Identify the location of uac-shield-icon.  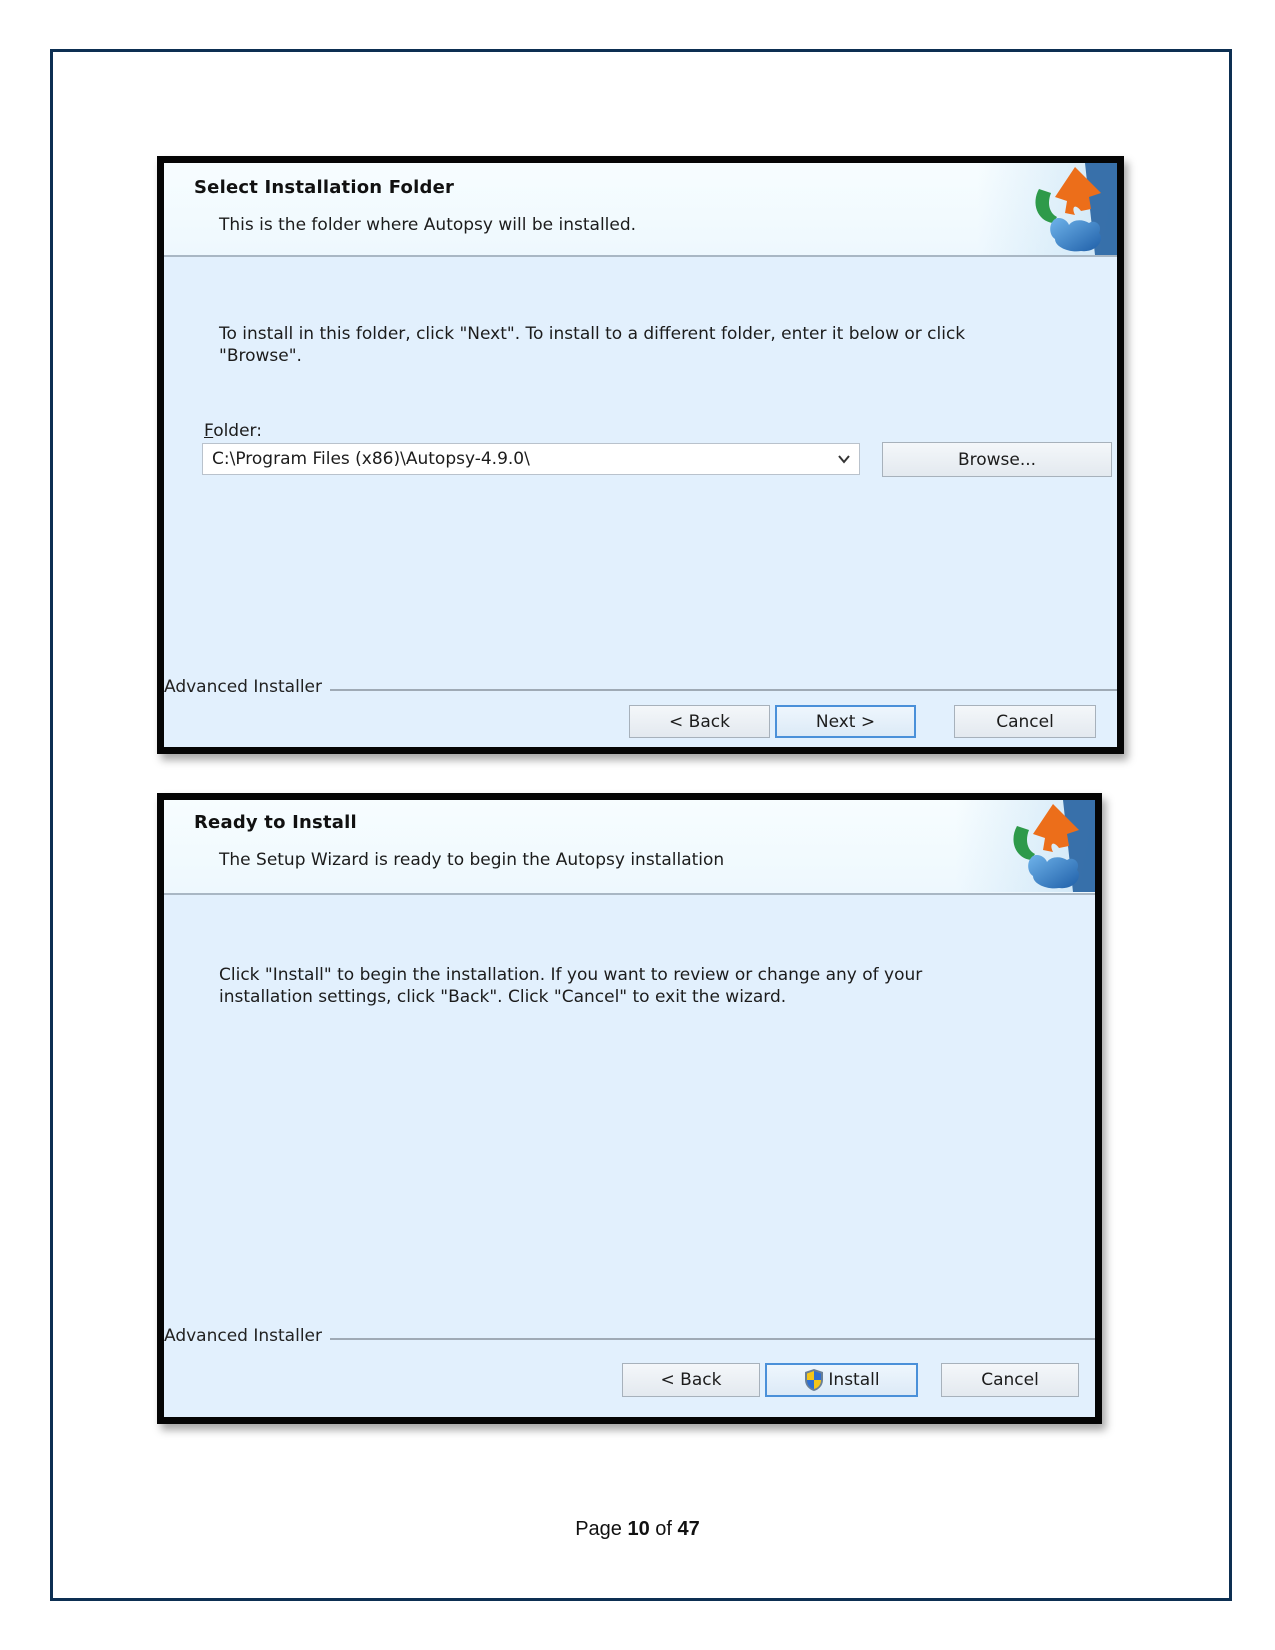
(814, 1380).